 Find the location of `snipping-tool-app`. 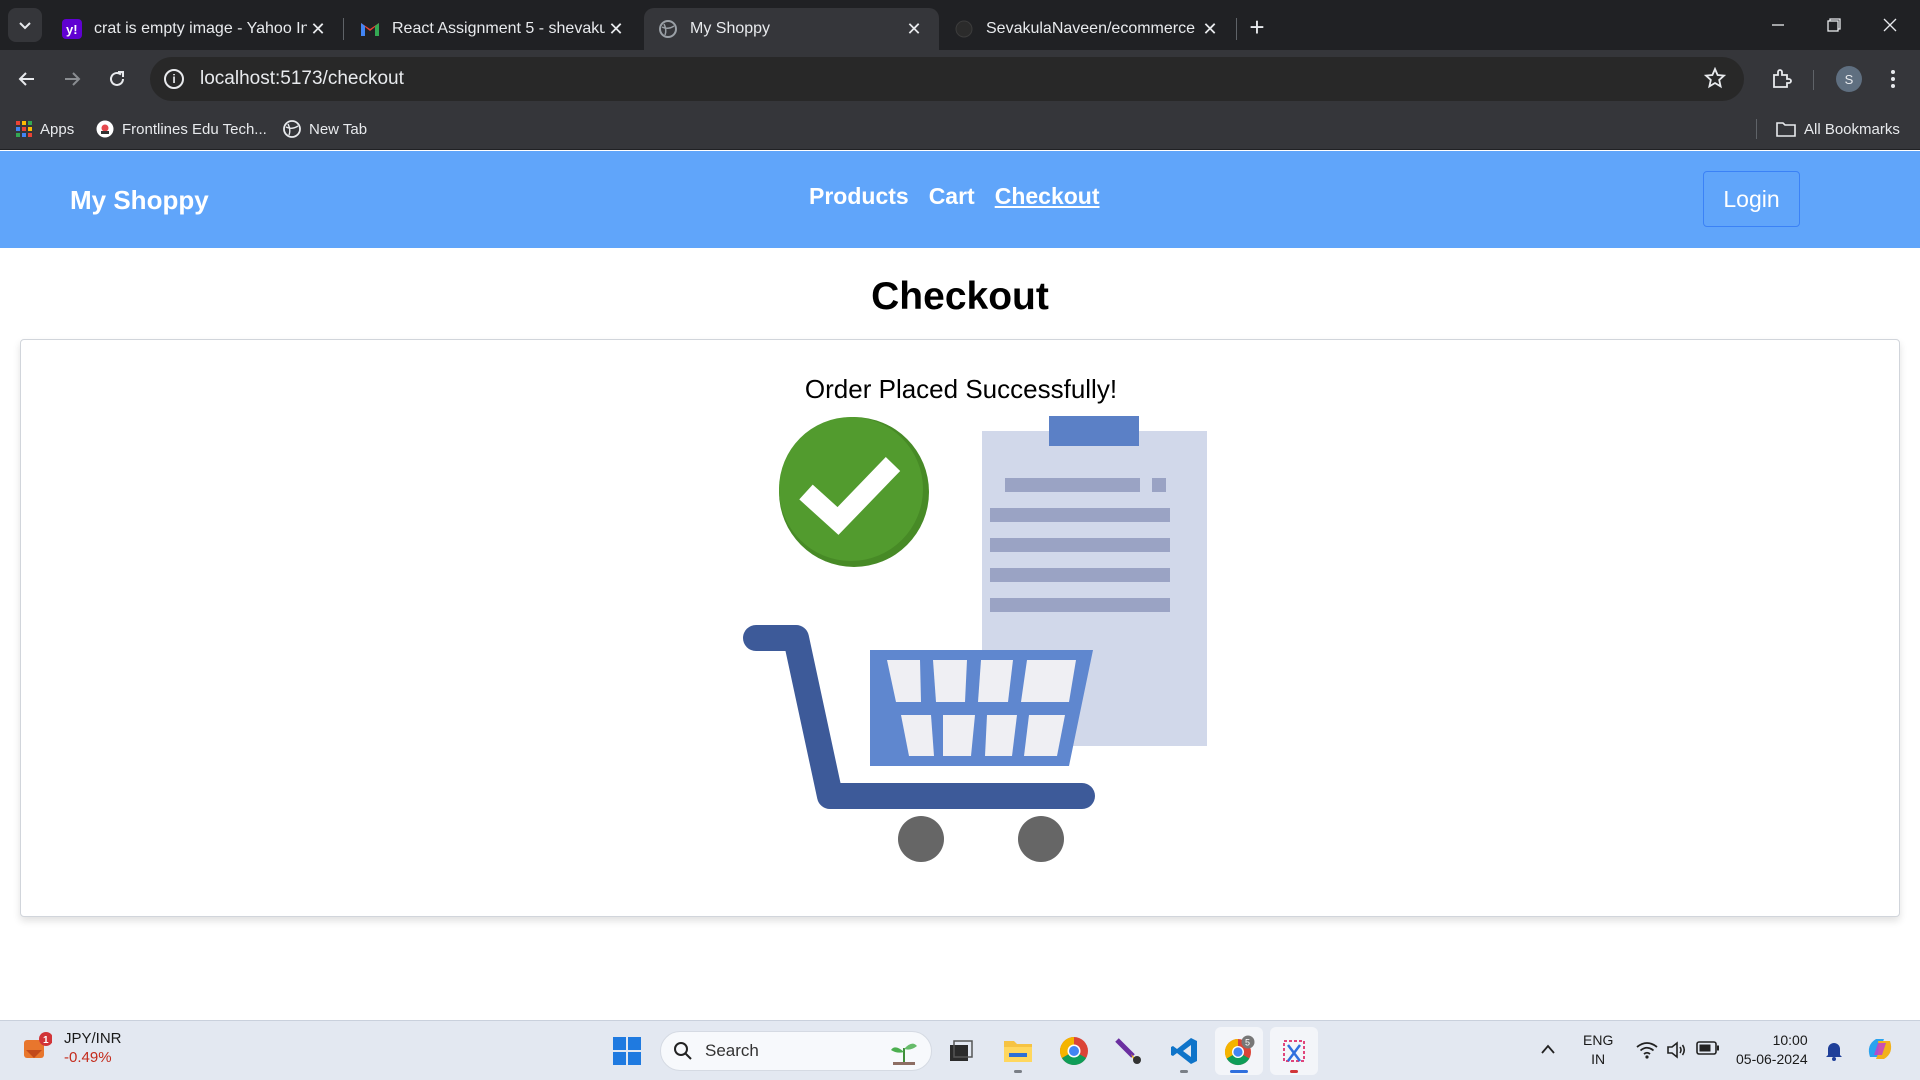

snipping-tool-app is located at coordinates (1294, 1051).